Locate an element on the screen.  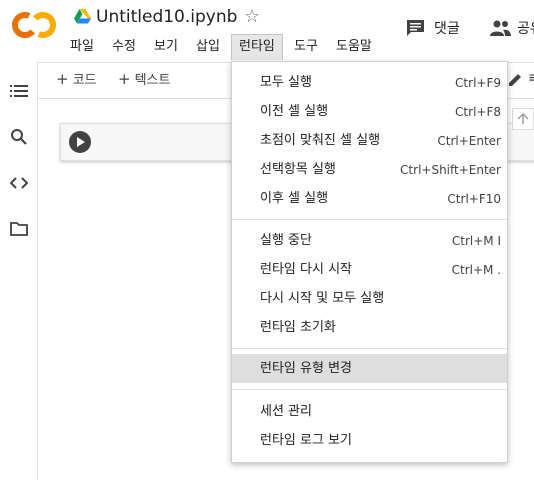
menu-edit: 수정 is located at coordinates (124, 47).